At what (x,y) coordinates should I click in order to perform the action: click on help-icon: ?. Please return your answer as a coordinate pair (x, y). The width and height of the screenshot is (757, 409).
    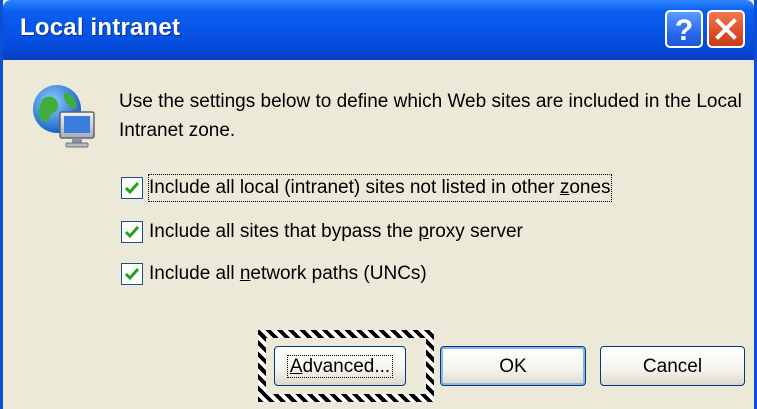
    Looking at the image, I should click on (684, 29).